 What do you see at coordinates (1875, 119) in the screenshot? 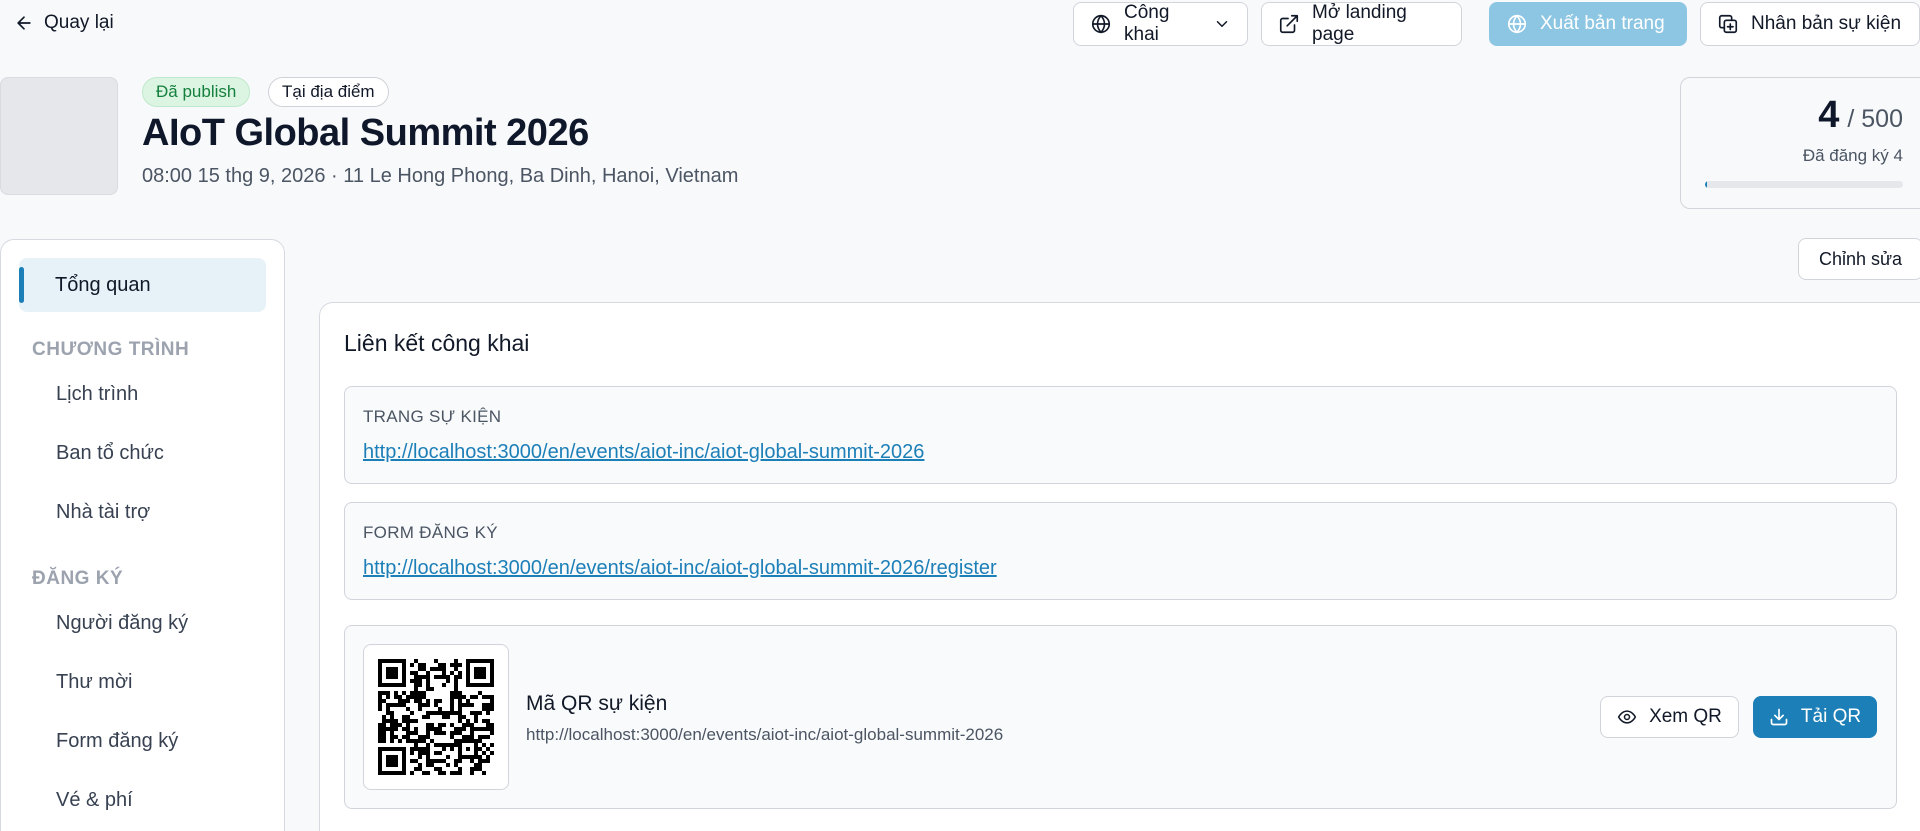
I see `capacity-count: / 500` at bounding box center [1875, 119].